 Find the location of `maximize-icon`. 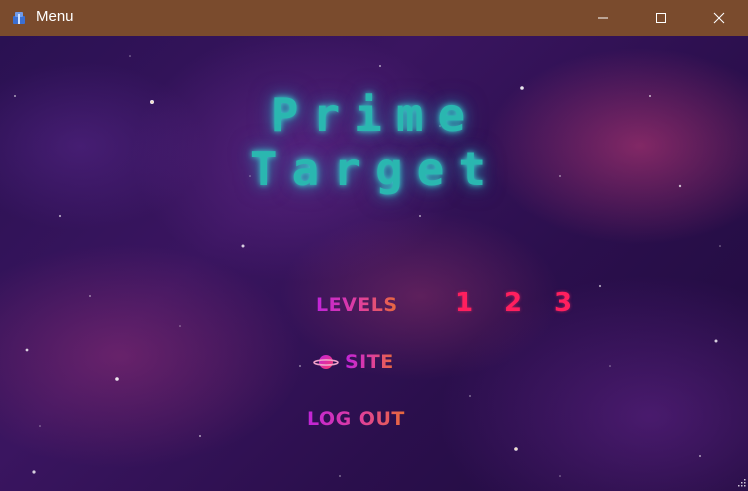

maximize-icon is located at coordinates (661, 18).